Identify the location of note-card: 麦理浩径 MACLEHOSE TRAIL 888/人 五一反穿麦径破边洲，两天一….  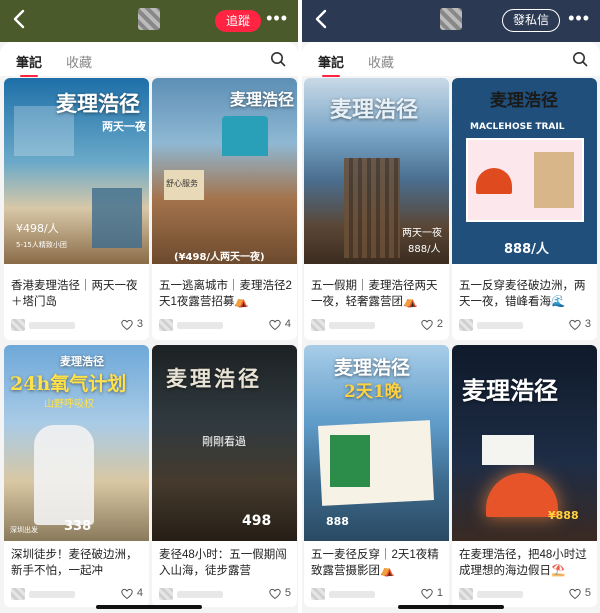
(524, 209).